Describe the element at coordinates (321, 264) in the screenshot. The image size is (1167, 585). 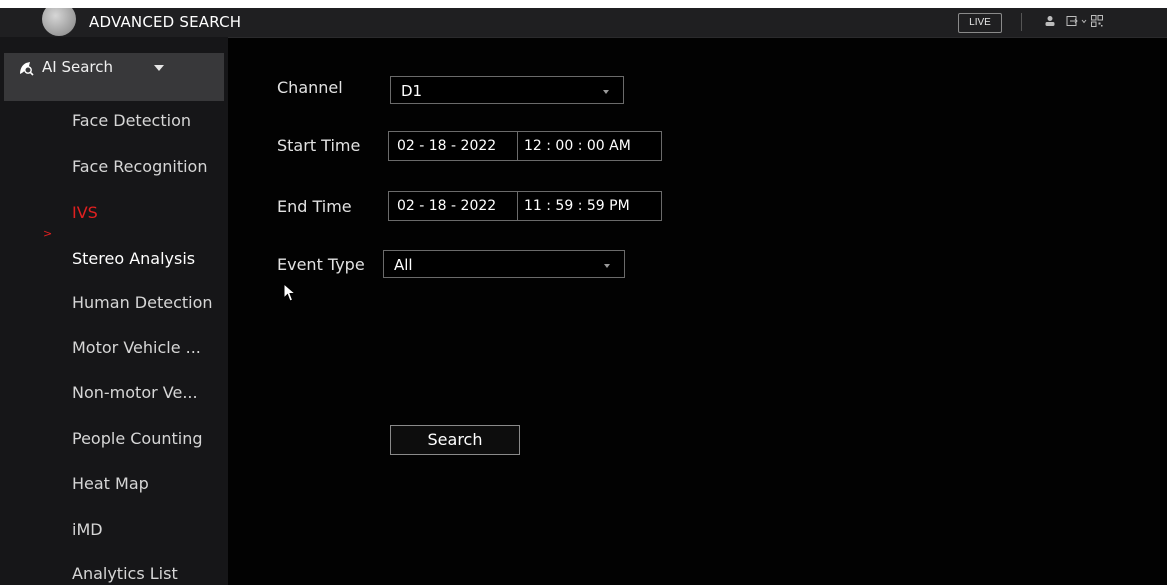
I see `event-type-label: Event Type` at that location.